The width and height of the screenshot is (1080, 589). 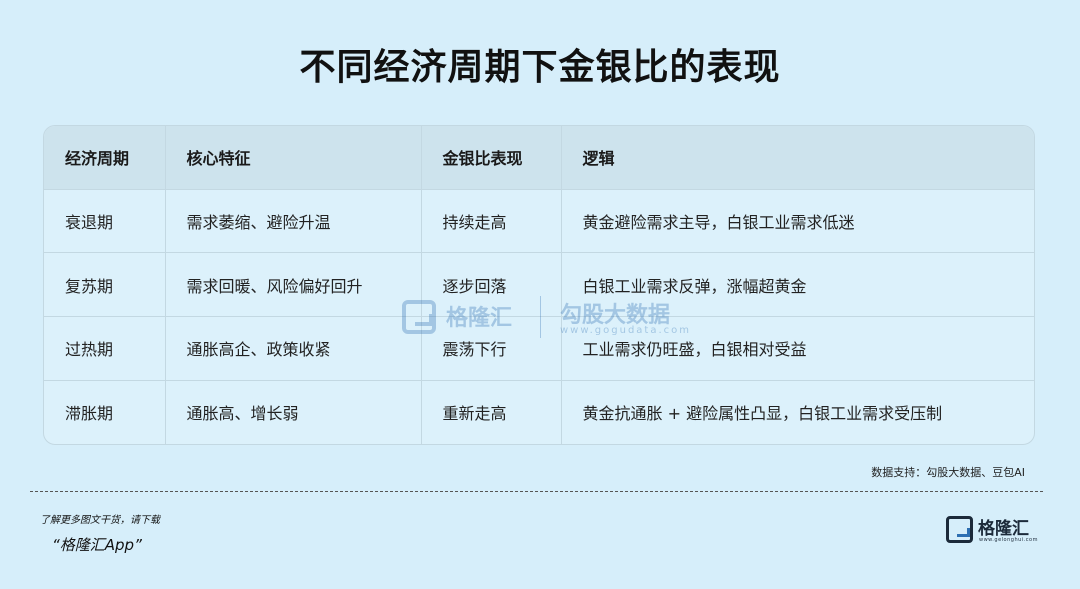 I want to click on cell-feature: 通胀高、增长弱, so click(x=293, y=412).